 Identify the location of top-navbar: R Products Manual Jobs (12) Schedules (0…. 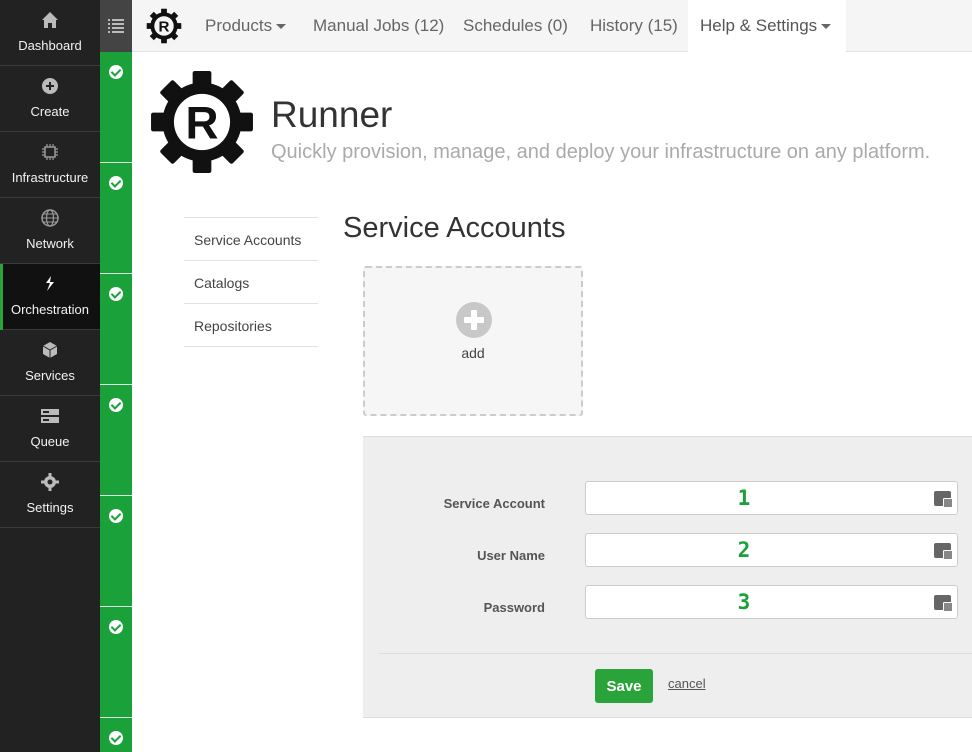
(552, 26).